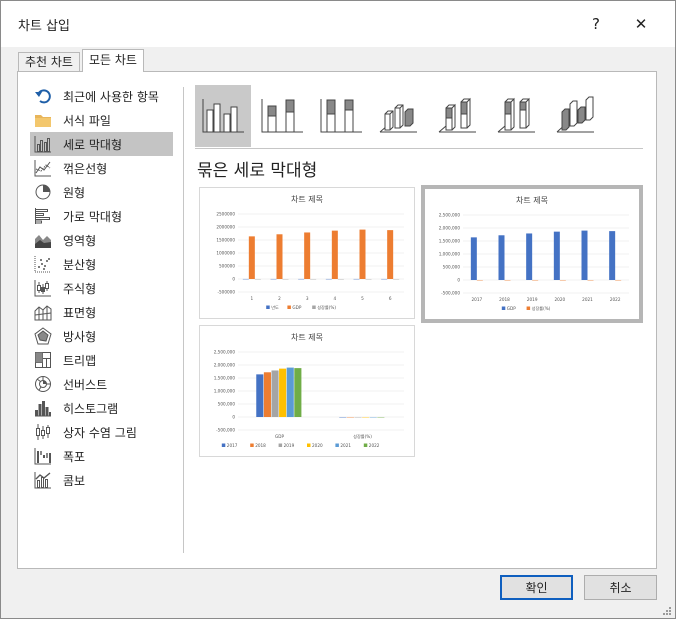 This screenshot has height=619, width=676. I want to click on x-tick-label: 2021, so click(587, 299).